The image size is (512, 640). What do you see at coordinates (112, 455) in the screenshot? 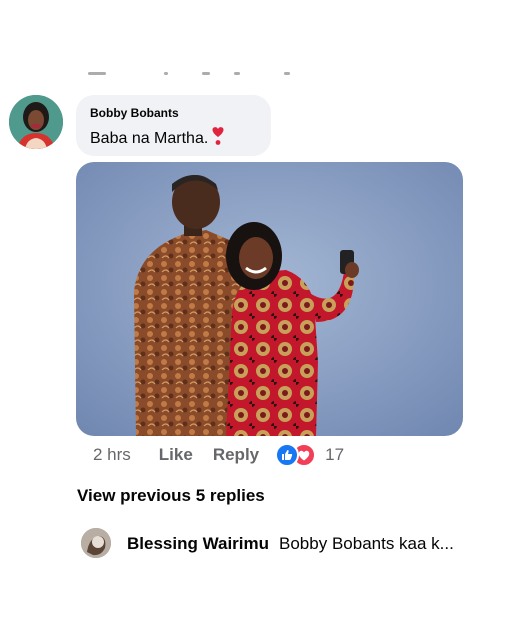
I see `comment-timestamp: 2 hrs` at bounding box center [112, 455].